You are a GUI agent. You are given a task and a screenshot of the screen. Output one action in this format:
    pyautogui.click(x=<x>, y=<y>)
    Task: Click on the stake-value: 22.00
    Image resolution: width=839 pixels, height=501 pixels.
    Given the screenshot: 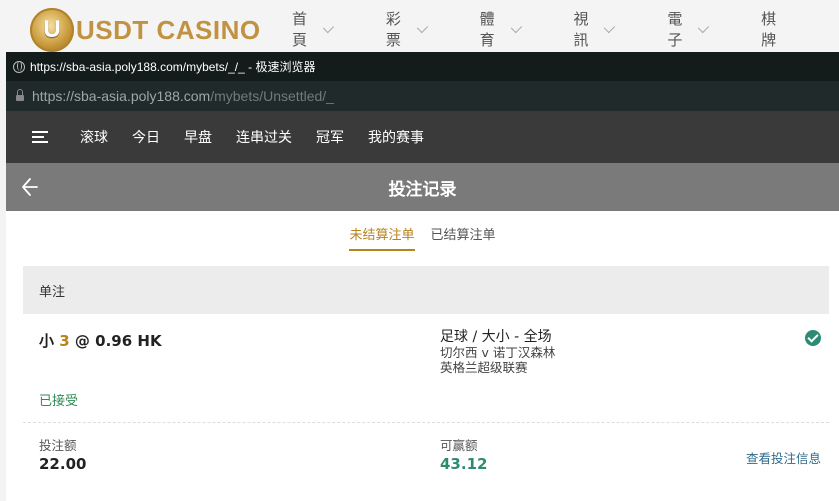 What is the action you would take?
    pyautogui.click(x=63, y=464)
    